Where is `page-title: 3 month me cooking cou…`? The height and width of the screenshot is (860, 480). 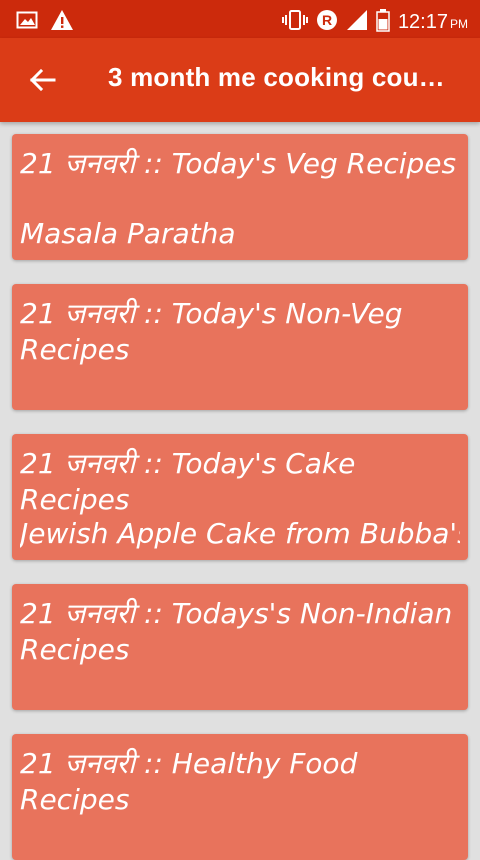 page-title: 3 month me cooking cou… is located at coordinates (276, 77).